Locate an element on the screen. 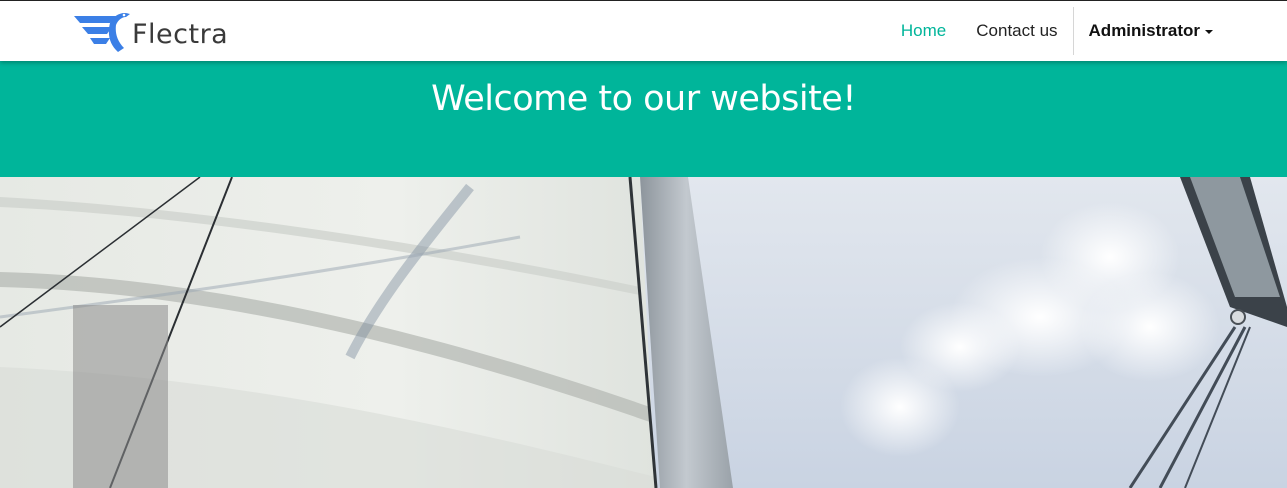 This screenshot has width=1287, height=488. caret-down-icon is located at coordinates (1209, 32).